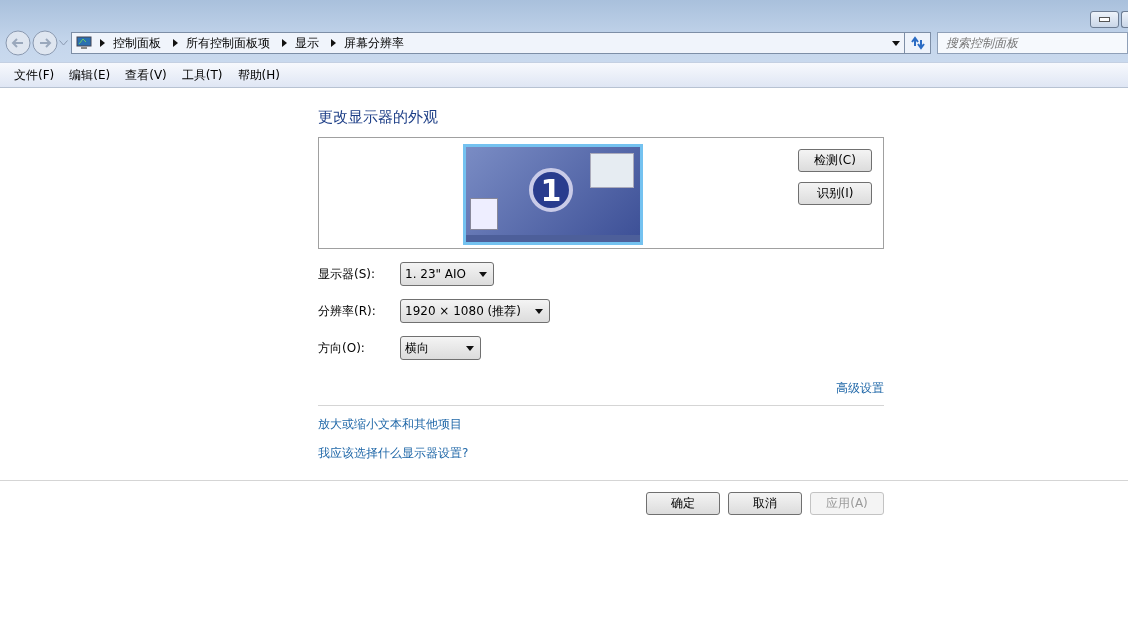  What do you see at coordinates (228, 43) in the screenshot?
I see `breadcrumb-item: 所有控制面板项` at bounding box center [228, 43].